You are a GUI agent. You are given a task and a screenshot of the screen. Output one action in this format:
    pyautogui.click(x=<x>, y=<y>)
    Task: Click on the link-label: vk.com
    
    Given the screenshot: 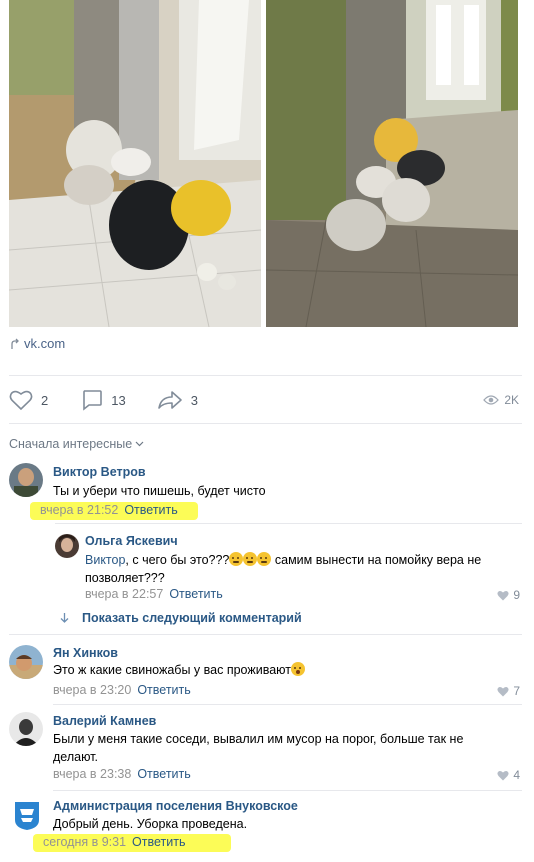 What is the action you would take?
    pyautogui.click(x=45, y=343)
    